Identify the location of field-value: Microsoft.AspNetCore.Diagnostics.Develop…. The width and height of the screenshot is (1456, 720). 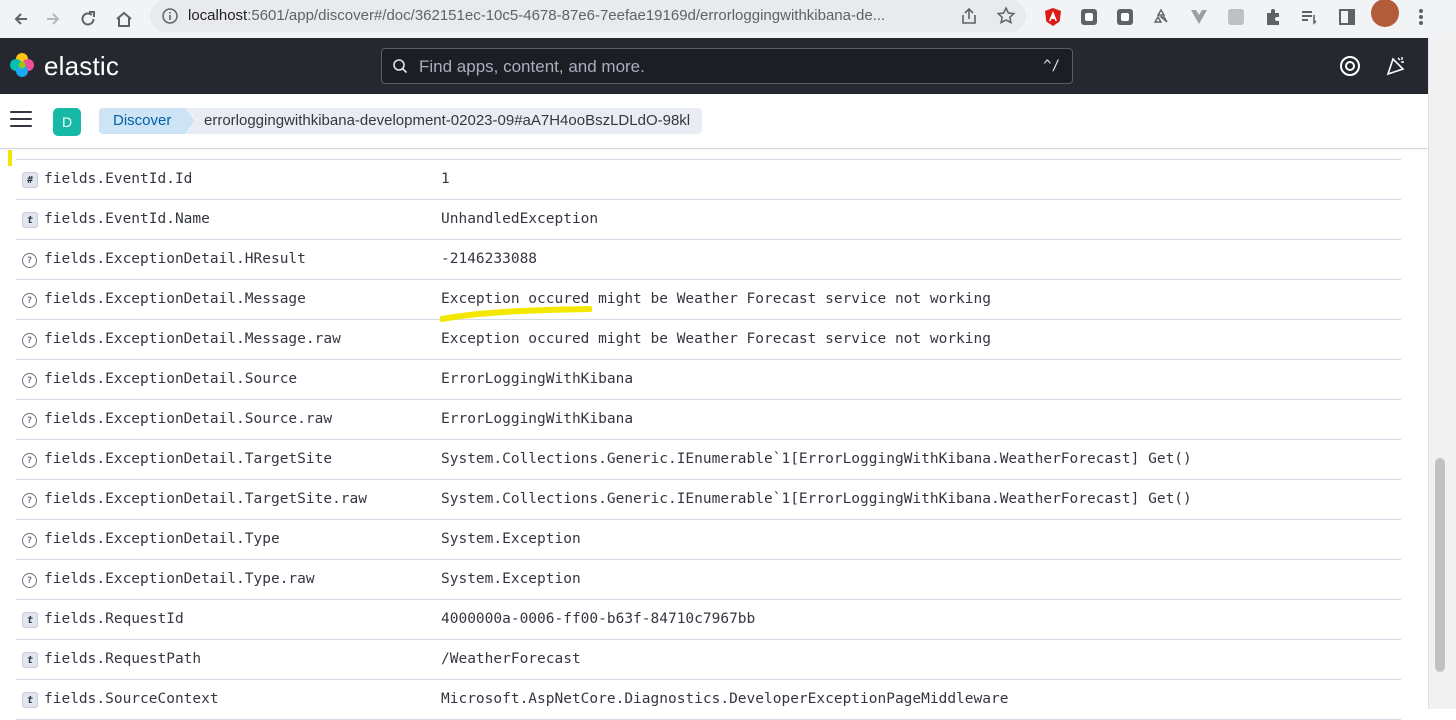
(725, 699).